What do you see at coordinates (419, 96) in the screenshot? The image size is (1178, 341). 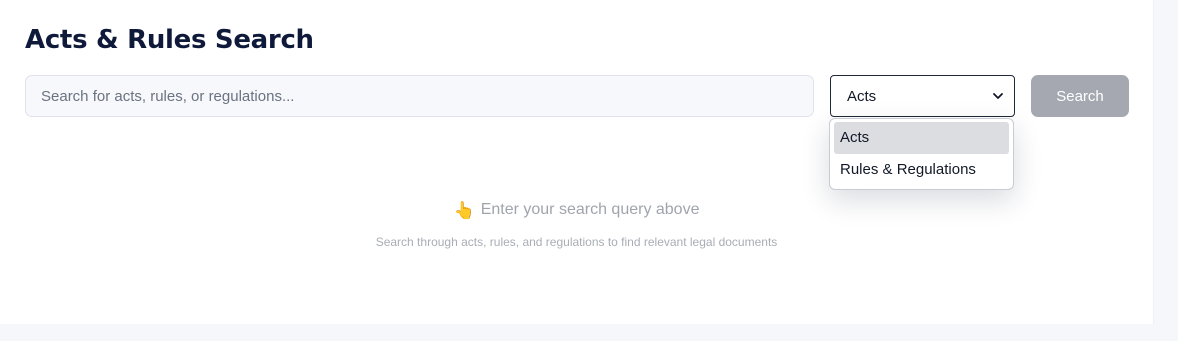 I see `search-input` at bounding box center [419, 96].